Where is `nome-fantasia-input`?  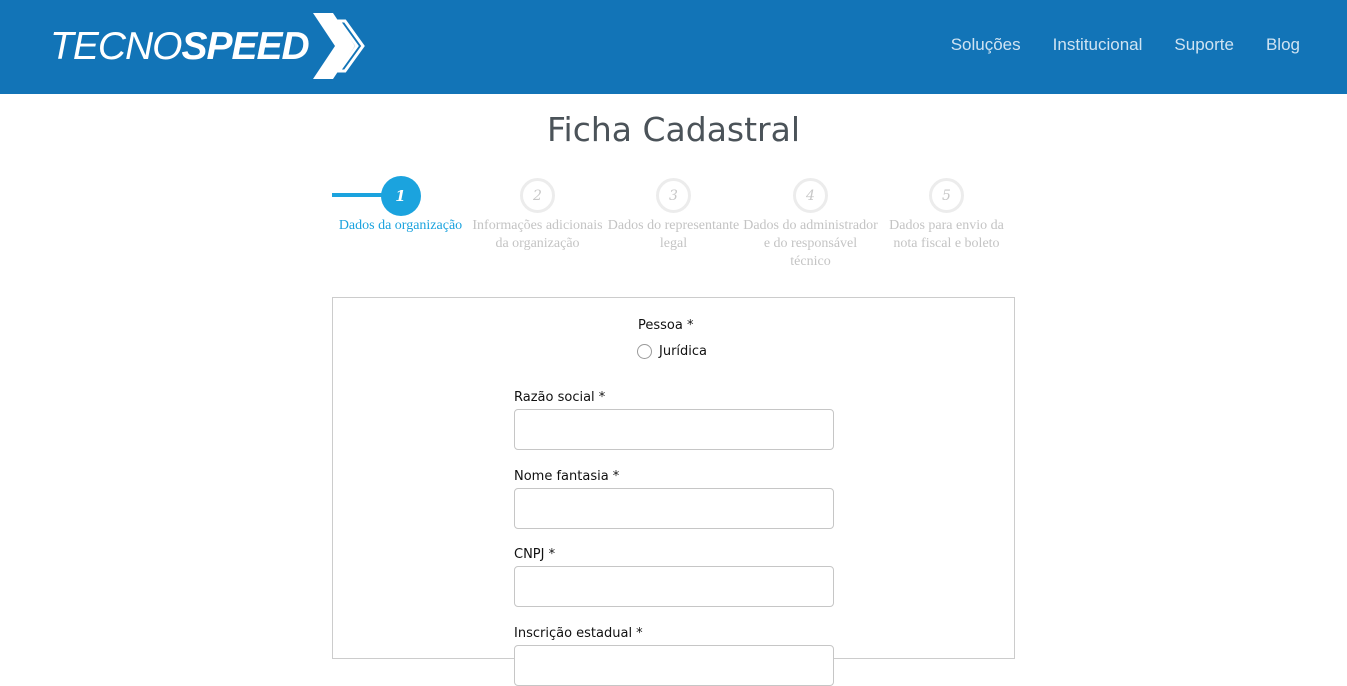
nome-fantasia-input is located at coordinates (674, 508).